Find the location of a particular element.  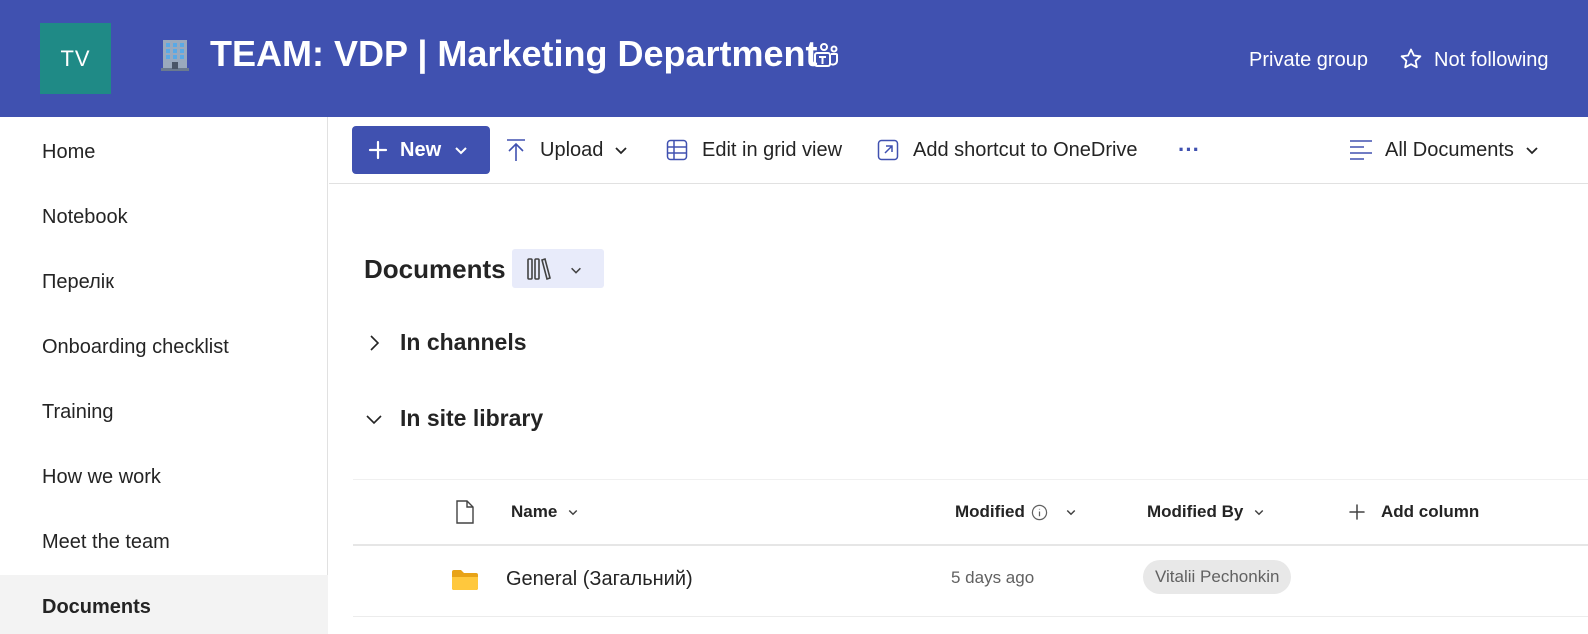

office-building-icon is located at coordinates (175, 55).